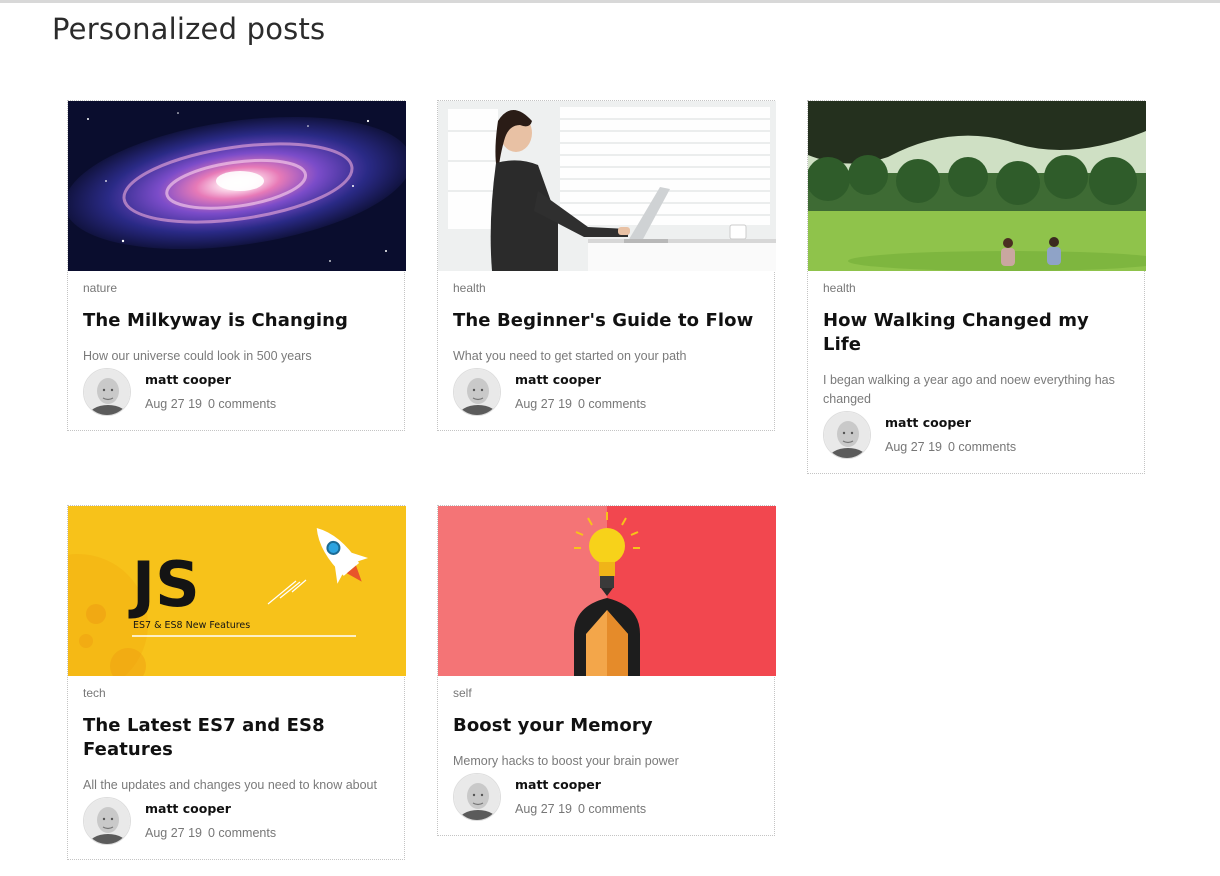 Image resolution: width=1220 pixels, height=876 pixels. What do you see at coordinates (164, 584) in the screenshot?
I see `js-logo-text: JS` at bounding box center [164, 584].